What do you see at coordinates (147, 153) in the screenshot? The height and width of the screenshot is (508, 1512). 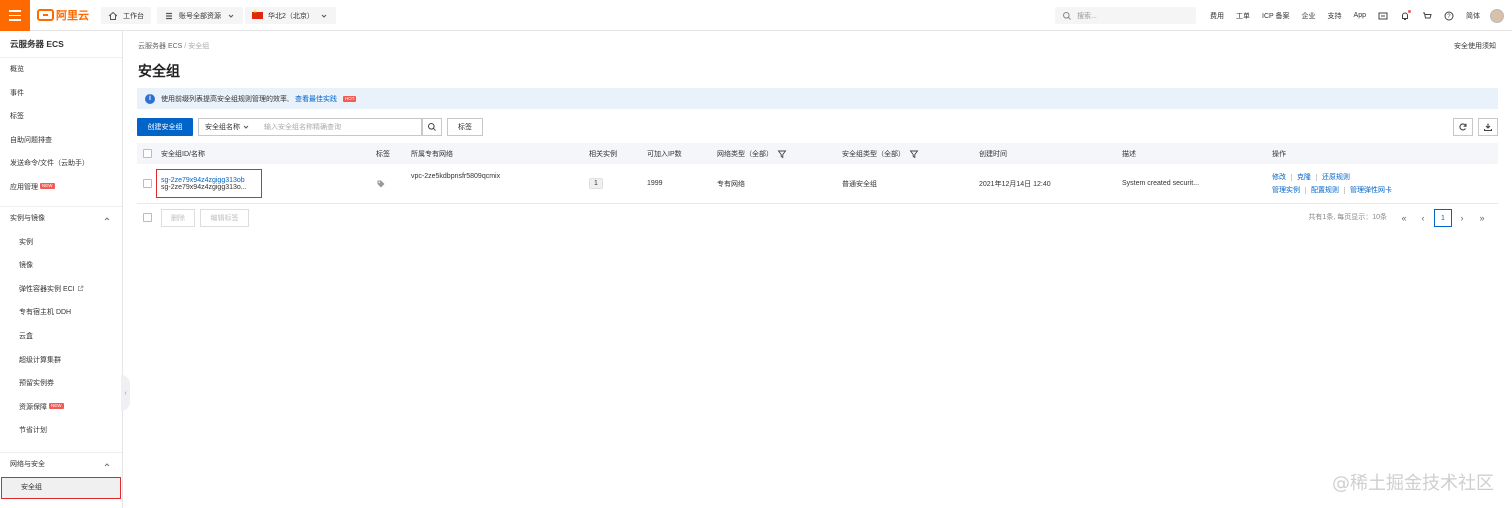 I see `select-all-checkbox` at bounding box center [147, 153].